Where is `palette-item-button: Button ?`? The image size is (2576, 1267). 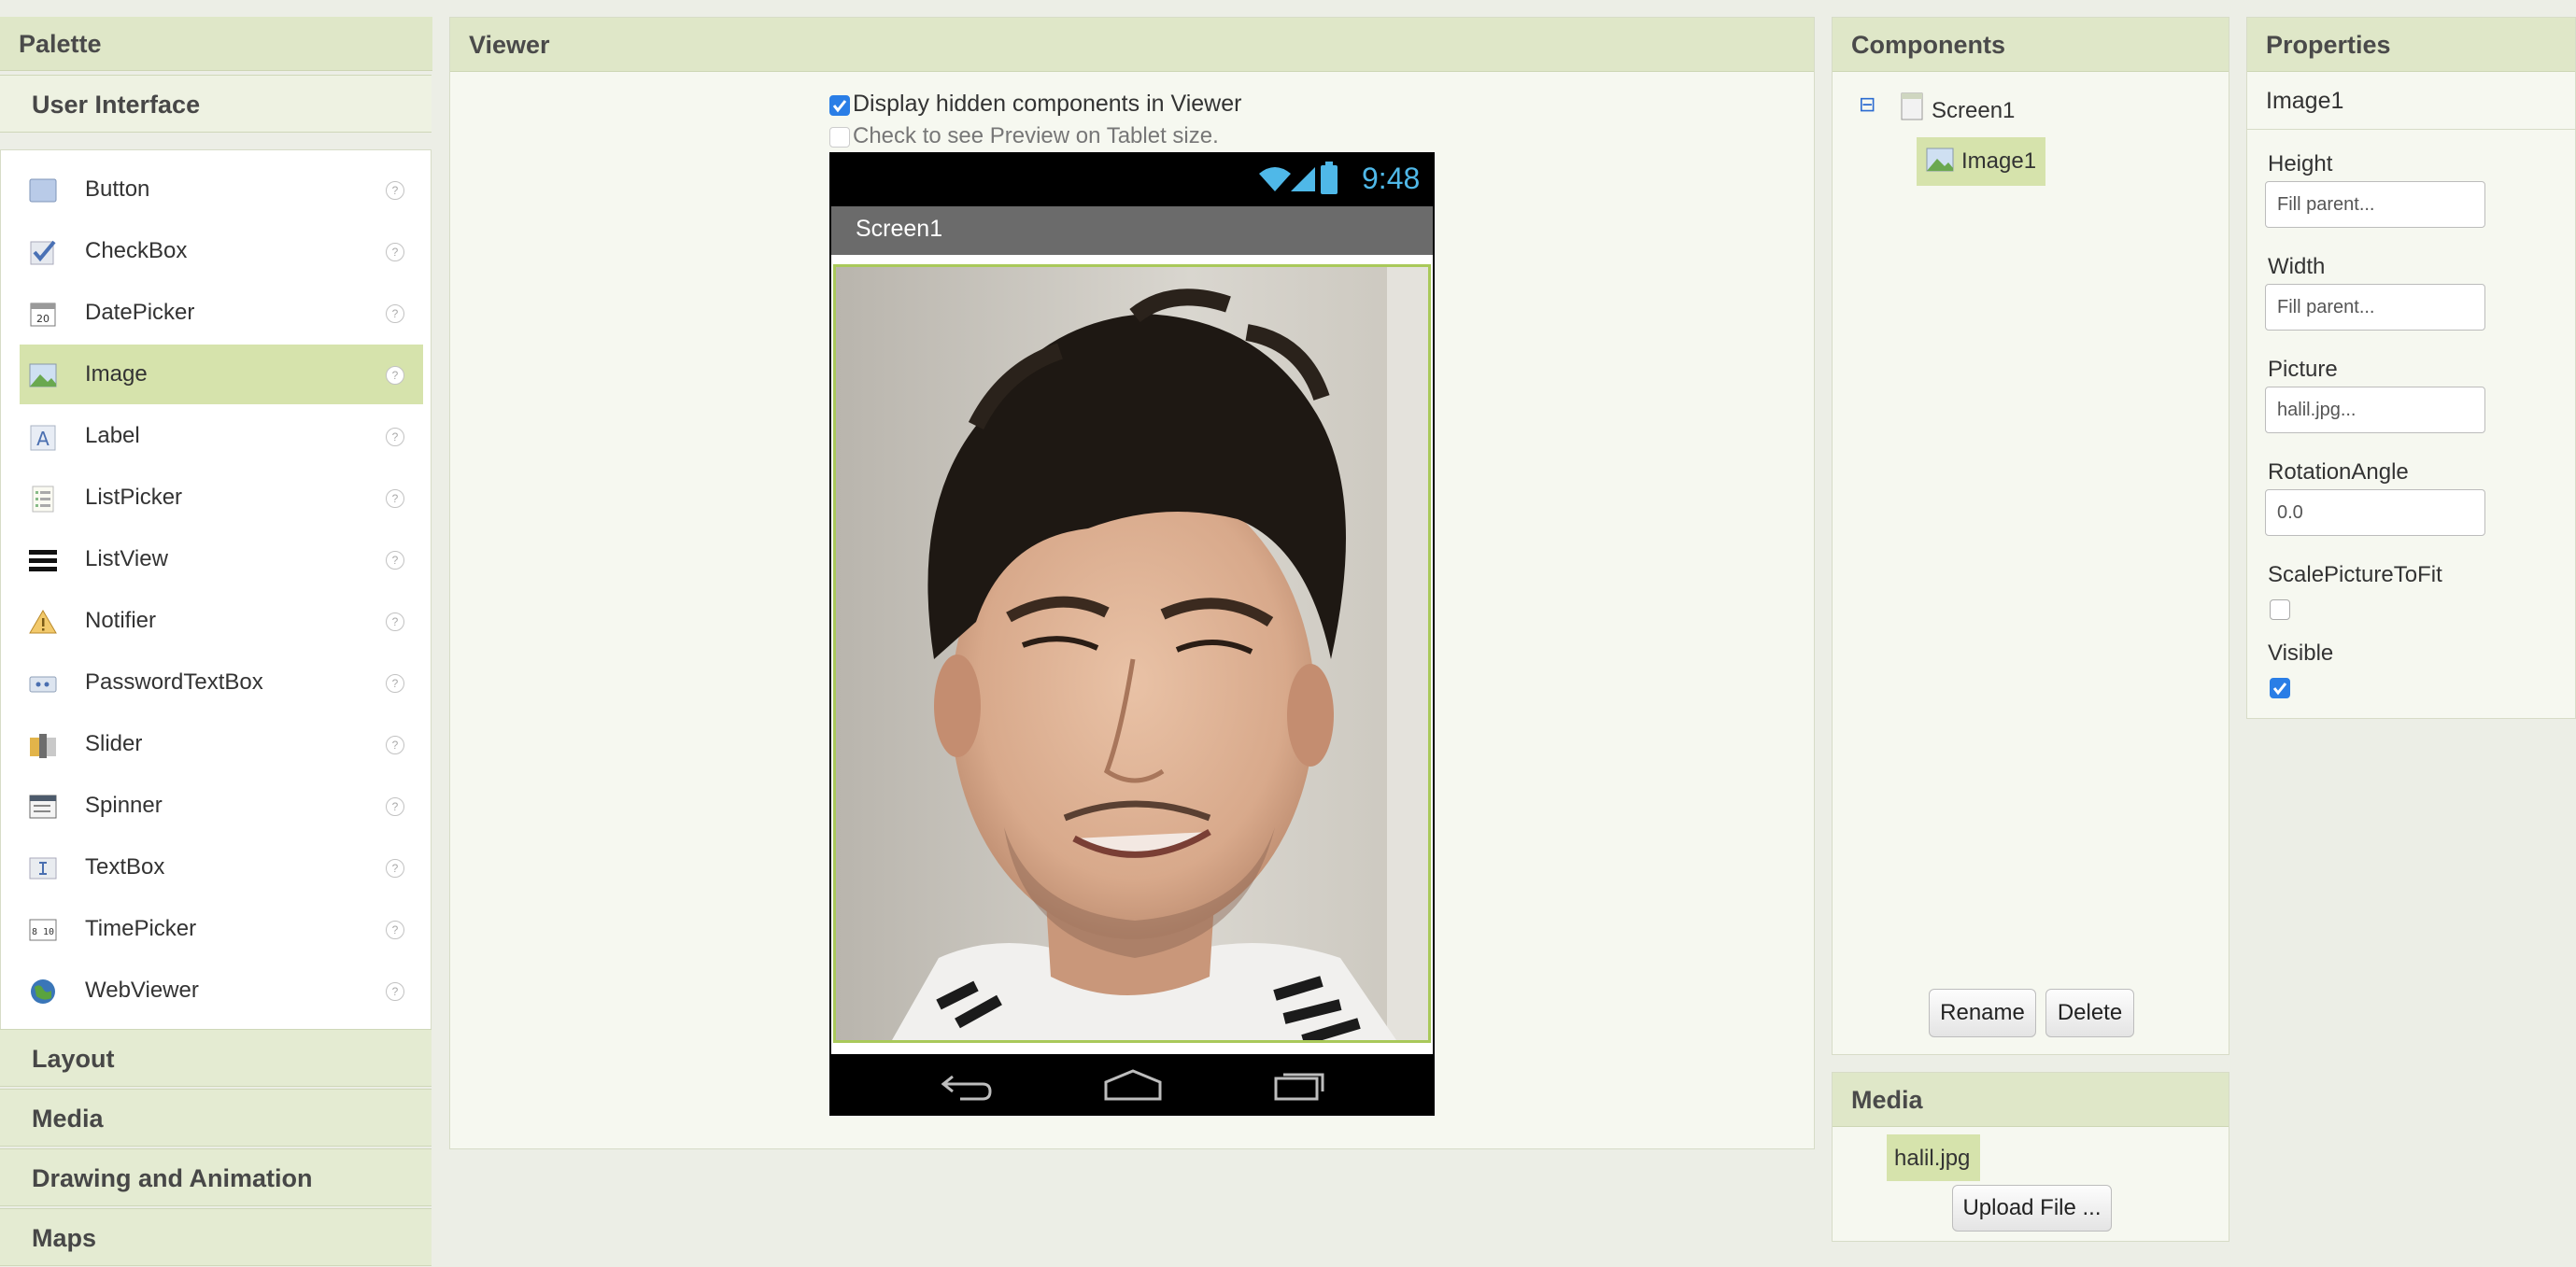
palette-item-button: Button ? is located at coordinates (221, 189).